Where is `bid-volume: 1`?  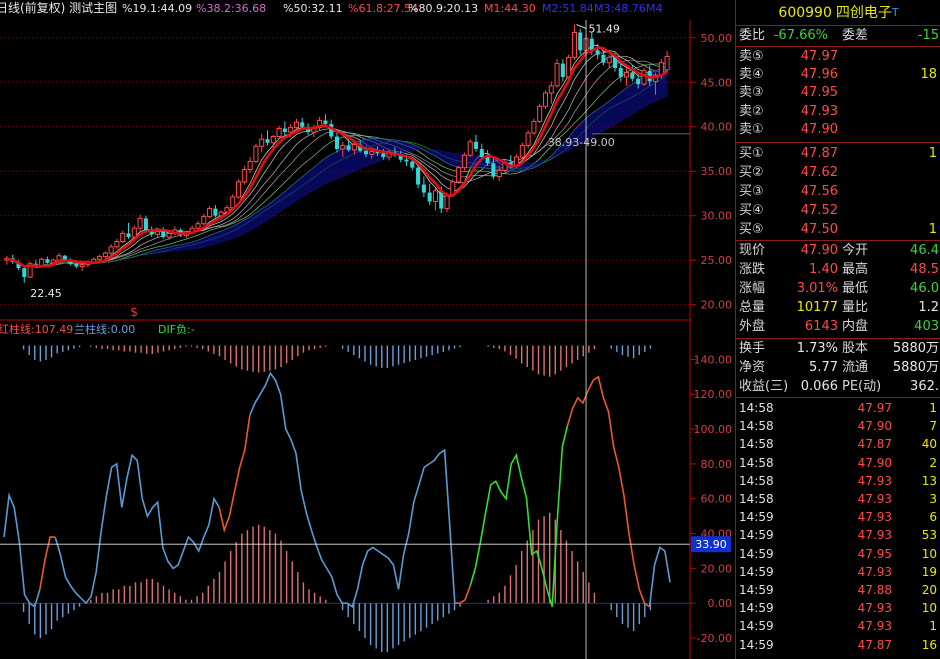 bid-volume: 1 is located at coordinates (932, 153).